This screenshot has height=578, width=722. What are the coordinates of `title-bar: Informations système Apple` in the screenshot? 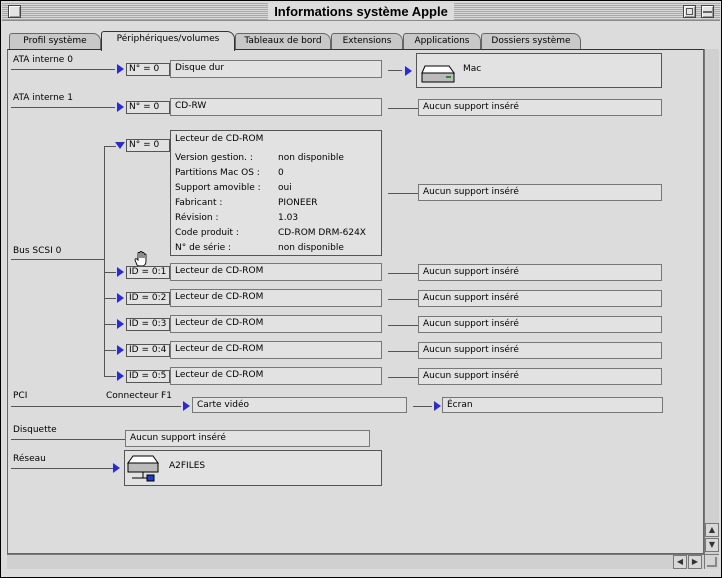 It's located at (361, 11).